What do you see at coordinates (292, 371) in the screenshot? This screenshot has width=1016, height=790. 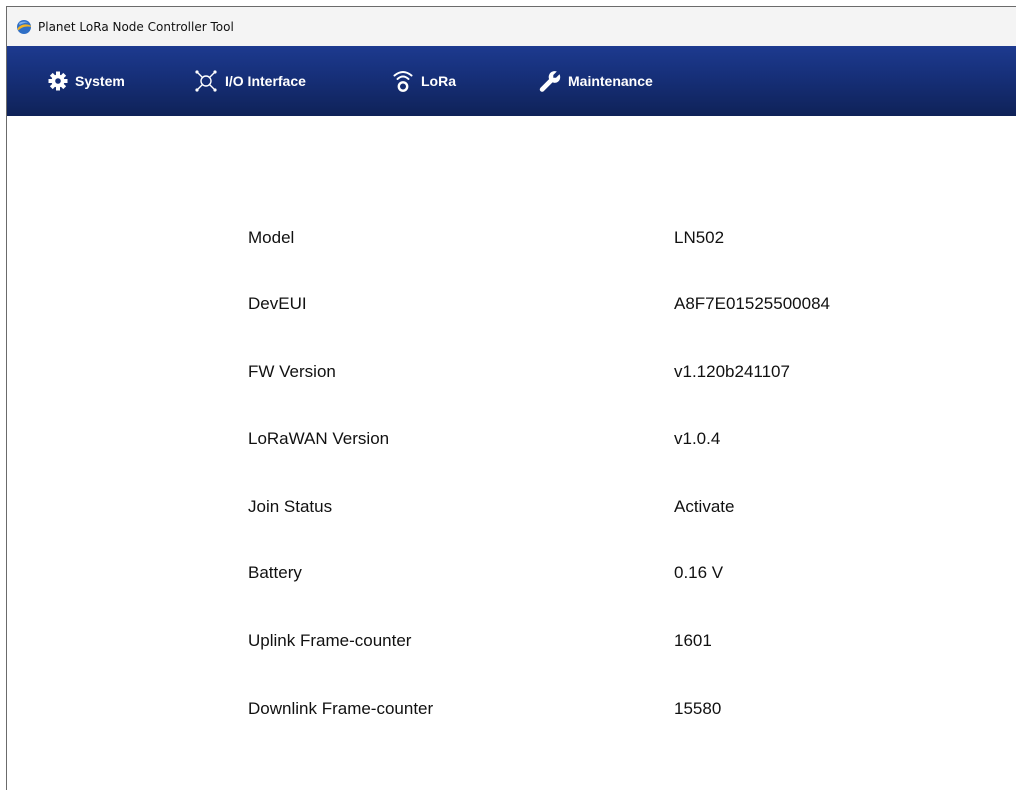 I see `info-label: FW Version` at bounding box center [292, 371].